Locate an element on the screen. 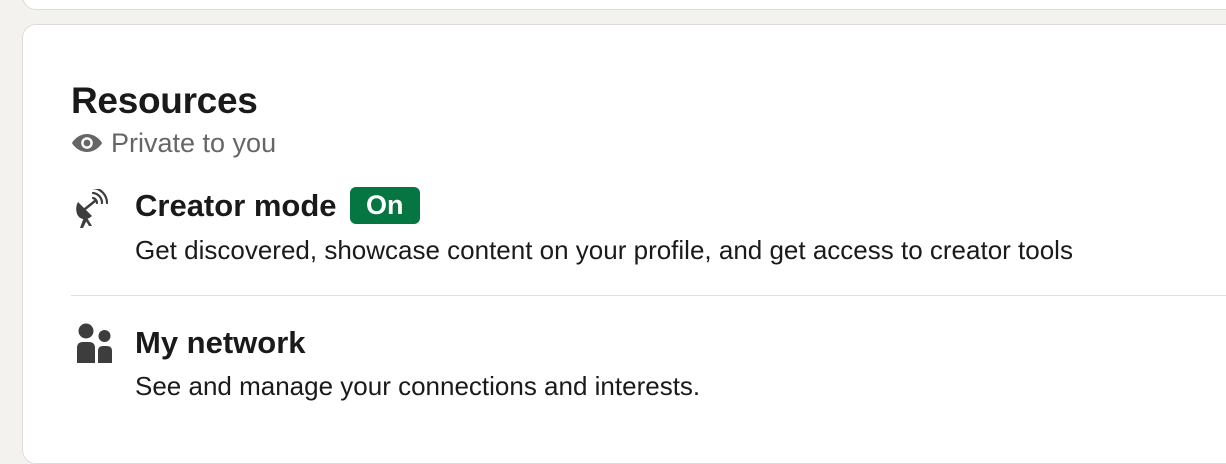 Image resolution: width=1226 pixels, height=464 pixels. eye-icon is located at coordinates (87, 143).